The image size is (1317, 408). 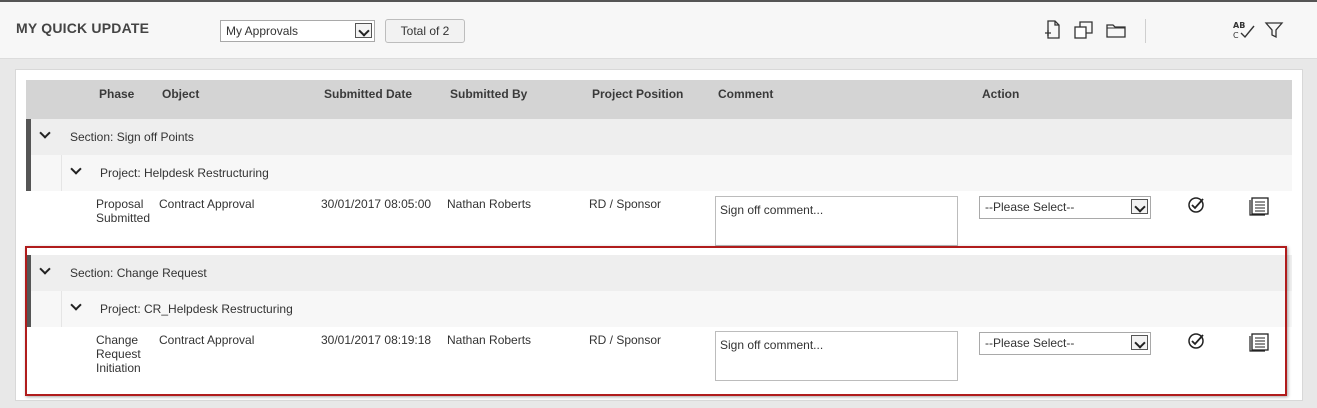 What do you see at coordinates (123, 218) in the screenshot?
I see `phase-line: Submitted` at bounding box center [123, 218].